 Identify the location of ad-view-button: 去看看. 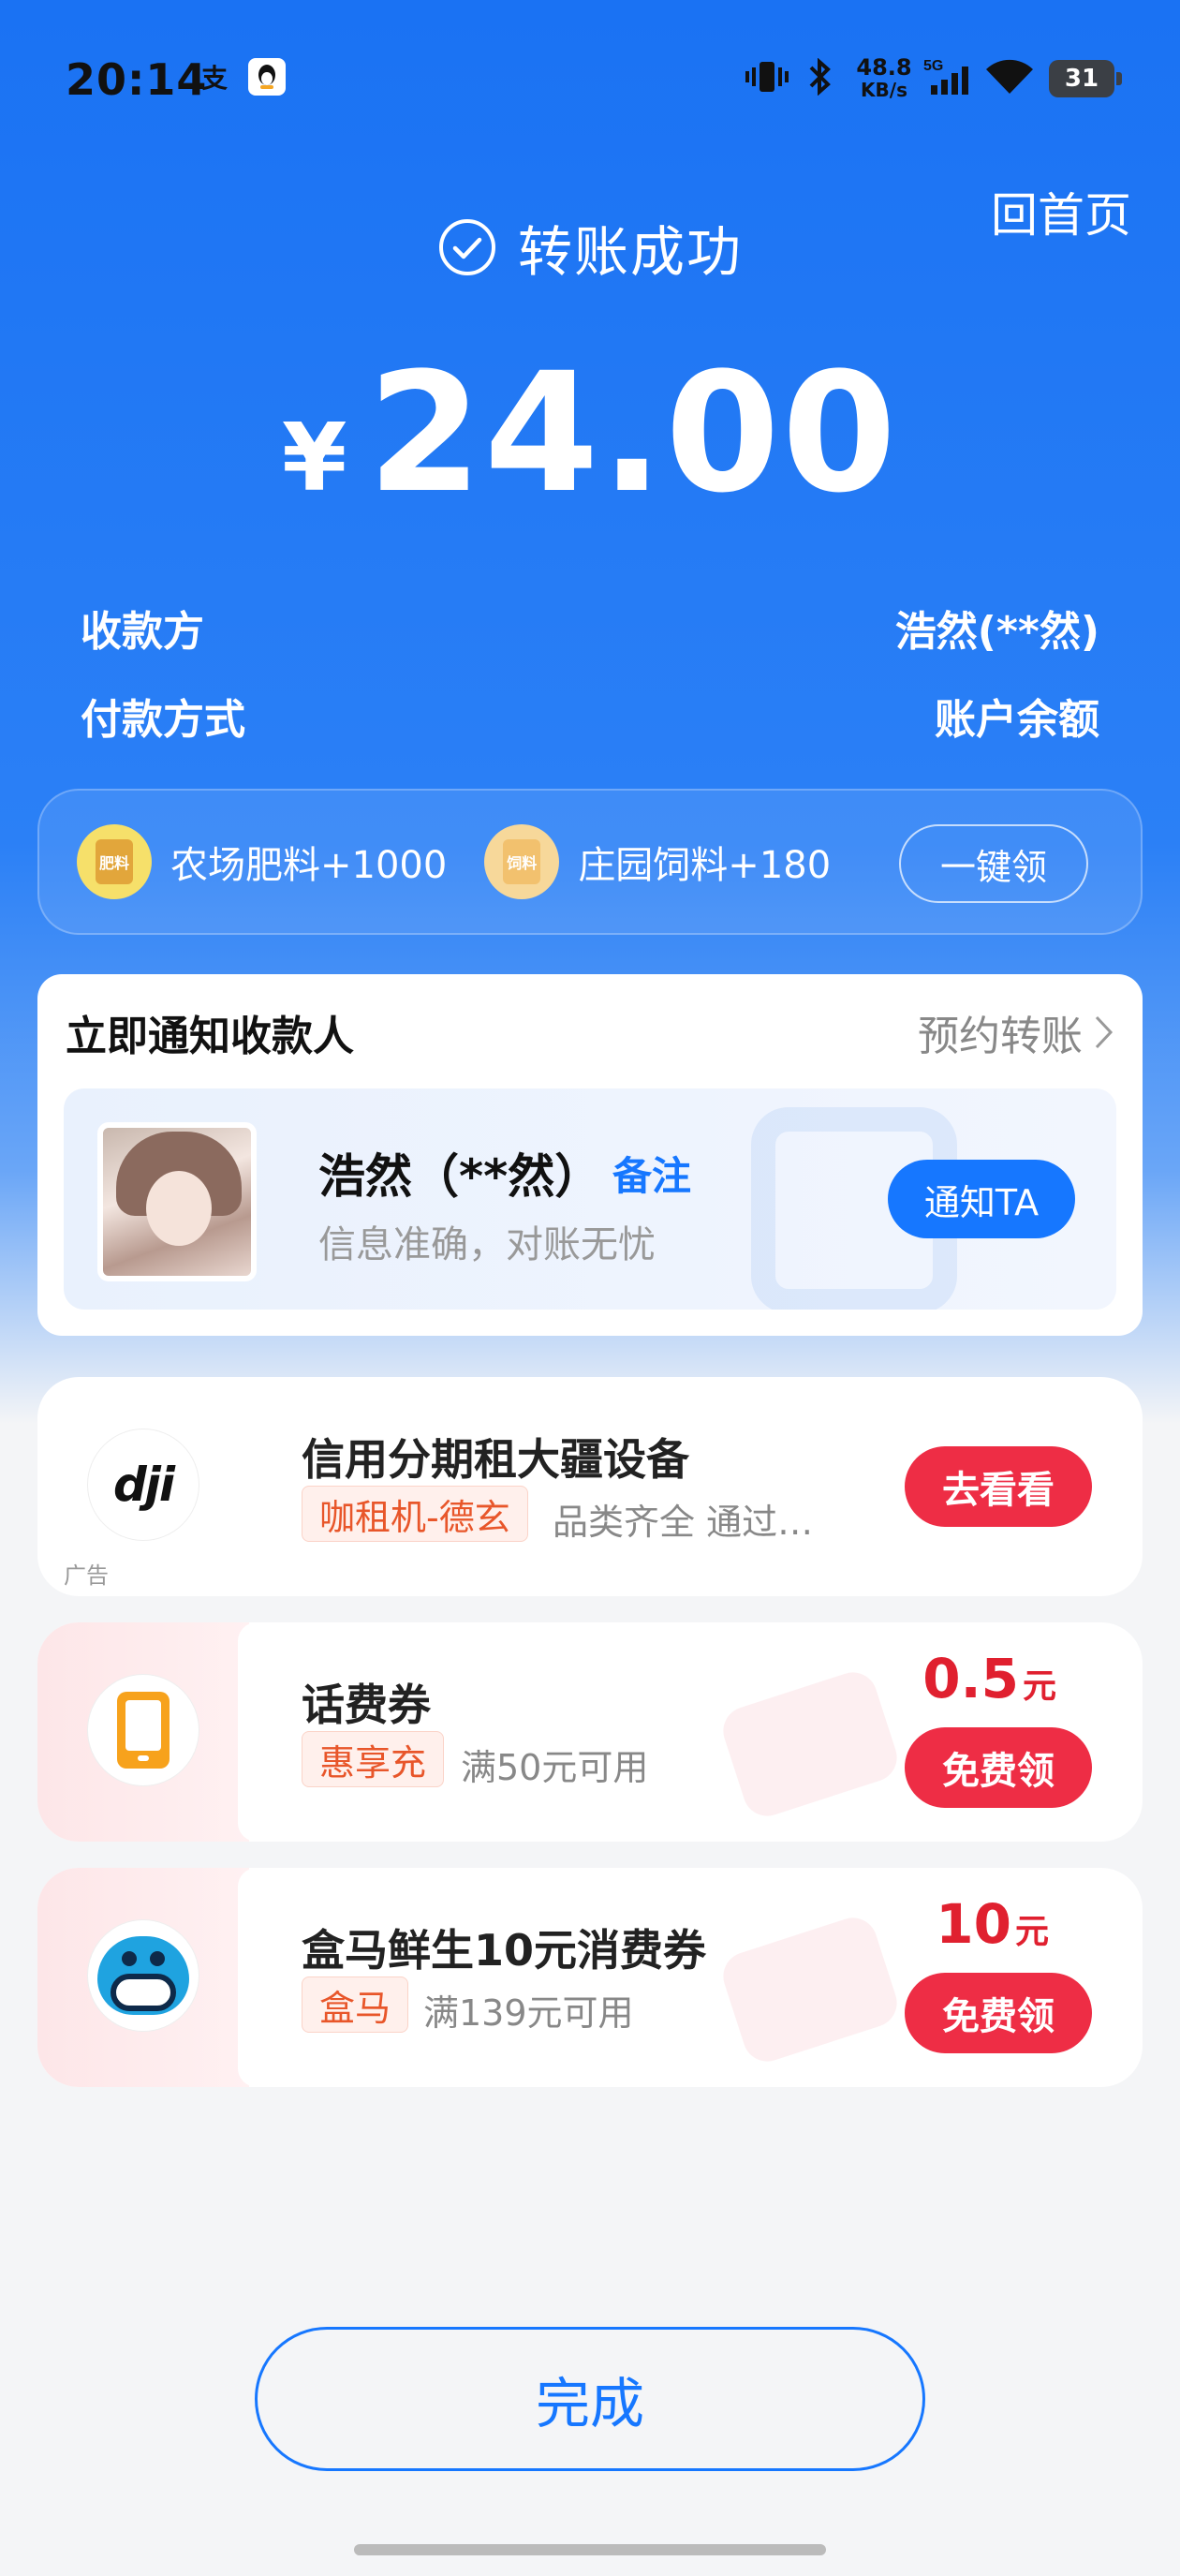
(998, 1486).